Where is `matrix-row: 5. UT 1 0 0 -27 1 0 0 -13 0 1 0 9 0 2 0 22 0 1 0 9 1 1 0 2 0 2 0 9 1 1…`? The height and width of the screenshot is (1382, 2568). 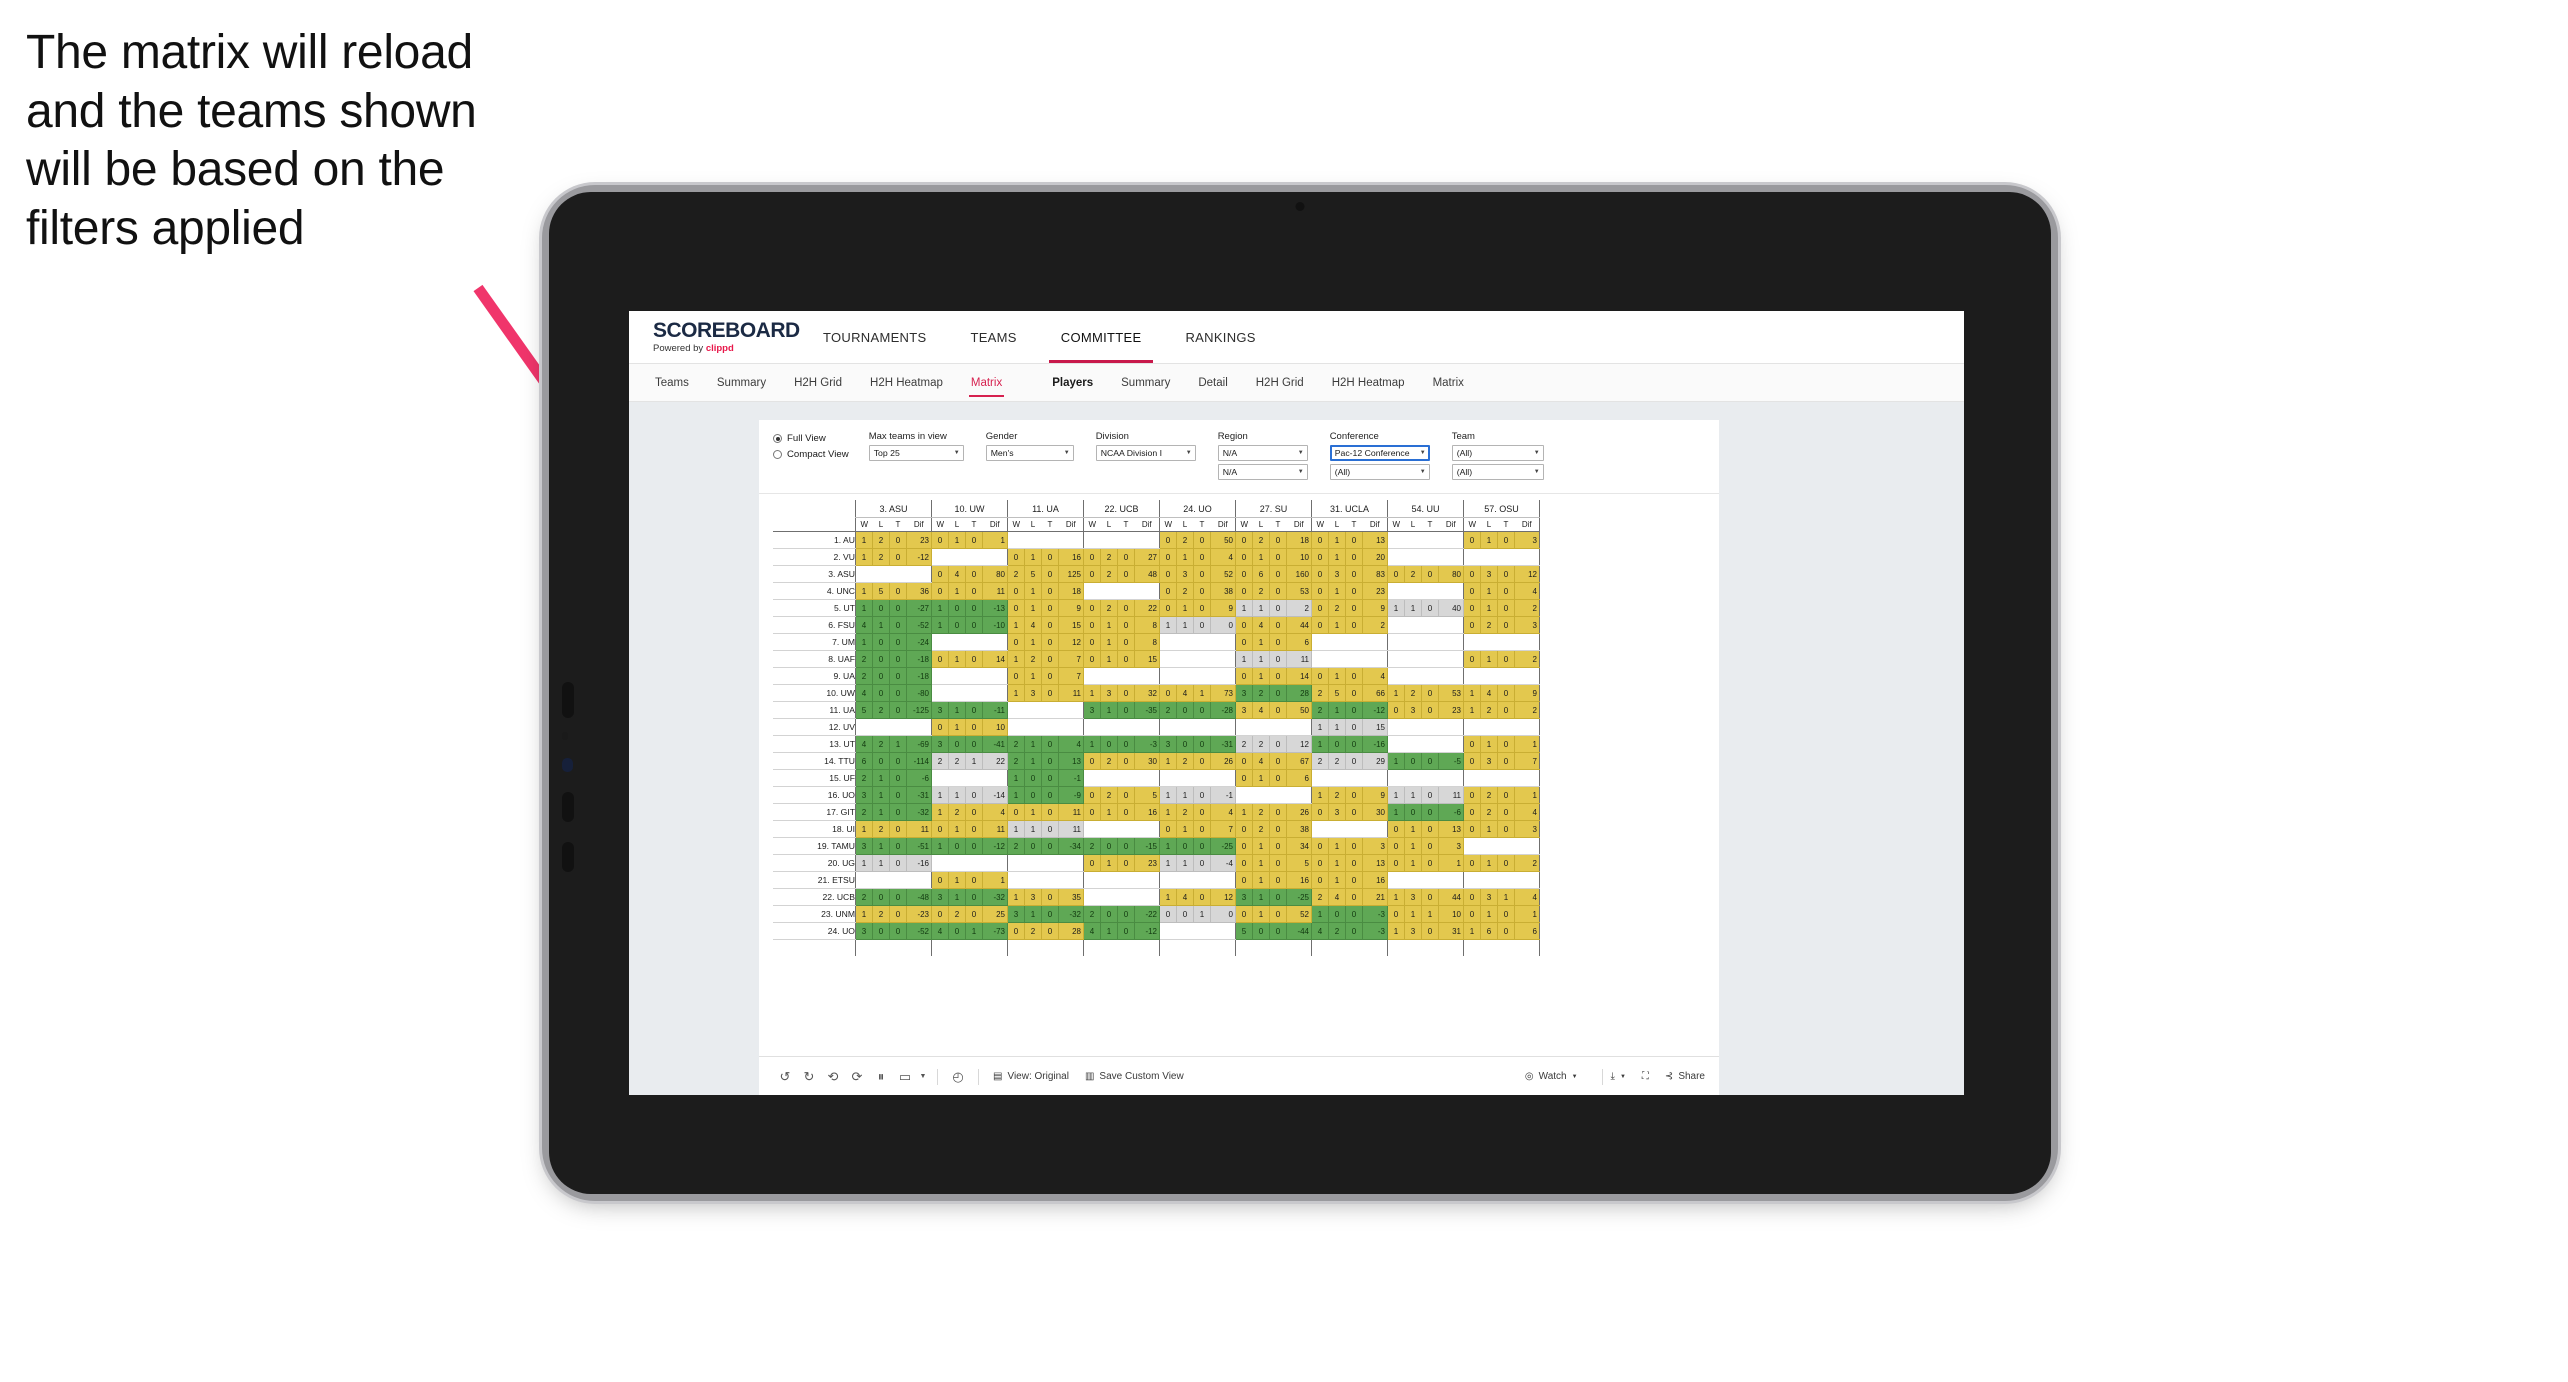
matrix-row: 5. UT 1 0 0 -27 1 0 0 -13 0 1 0 9 0 2 0 22 0 1 0 9 1 1 0 2 0 2 0 9 1 1… is located at coordinates (1156, 608).